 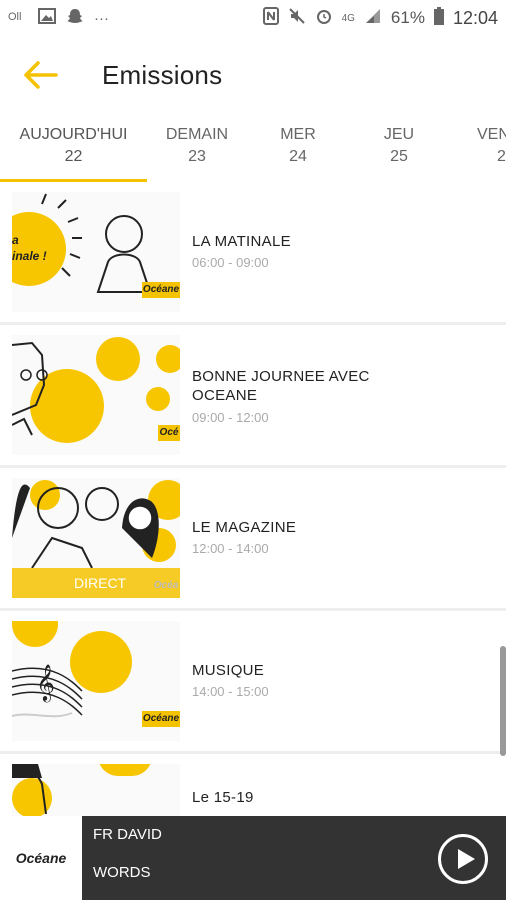 I want to click on station-logo-box: Océane, so click(x=41, y=858).